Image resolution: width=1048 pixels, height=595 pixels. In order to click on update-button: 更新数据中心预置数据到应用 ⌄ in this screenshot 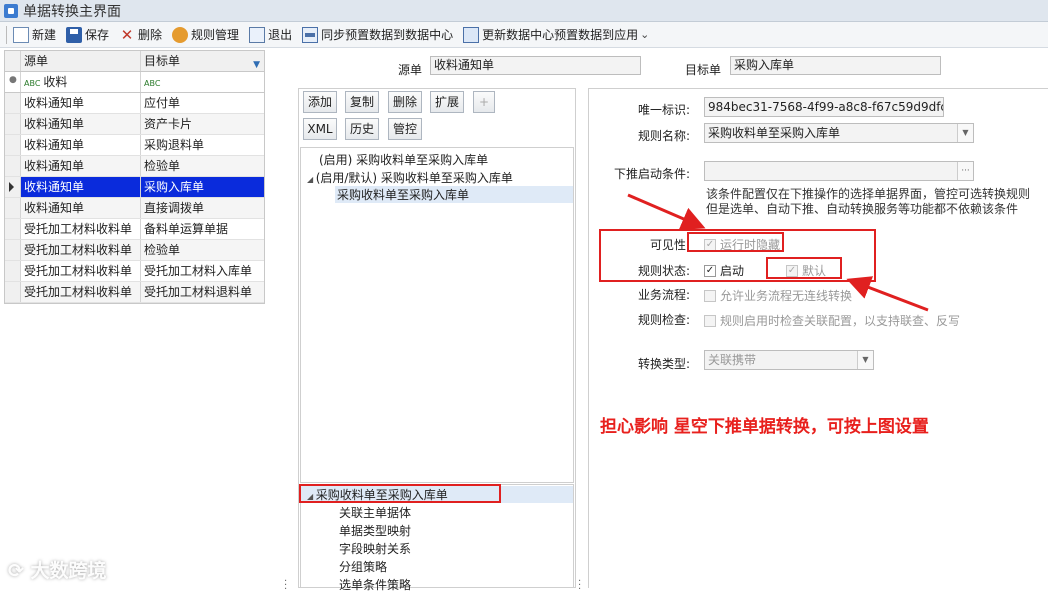, I will do `click(556, 35)`.